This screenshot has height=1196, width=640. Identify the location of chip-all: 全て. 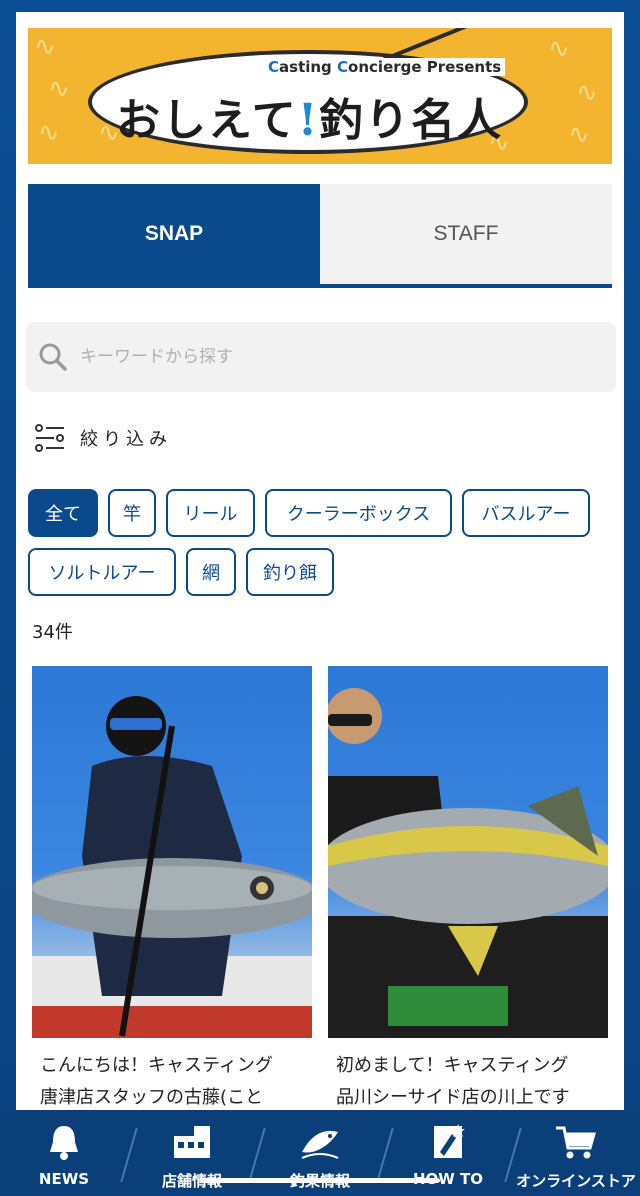
(63, 513).